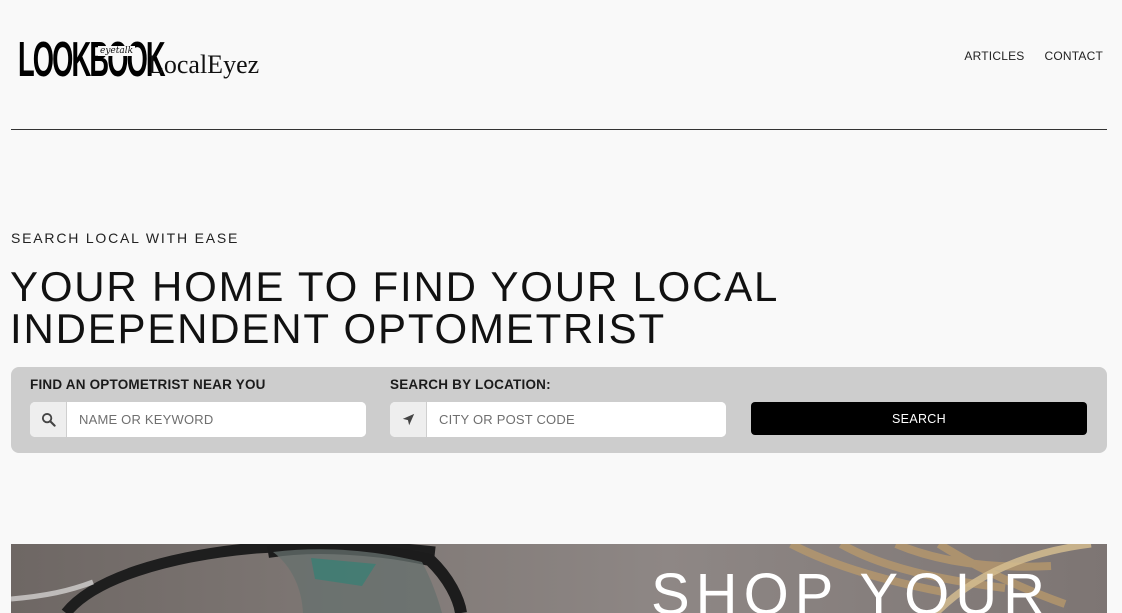 The image size is (1122, 613). Describe the element at coordinates (559, 129) in the screenshot. I see `header-divider` at that location.